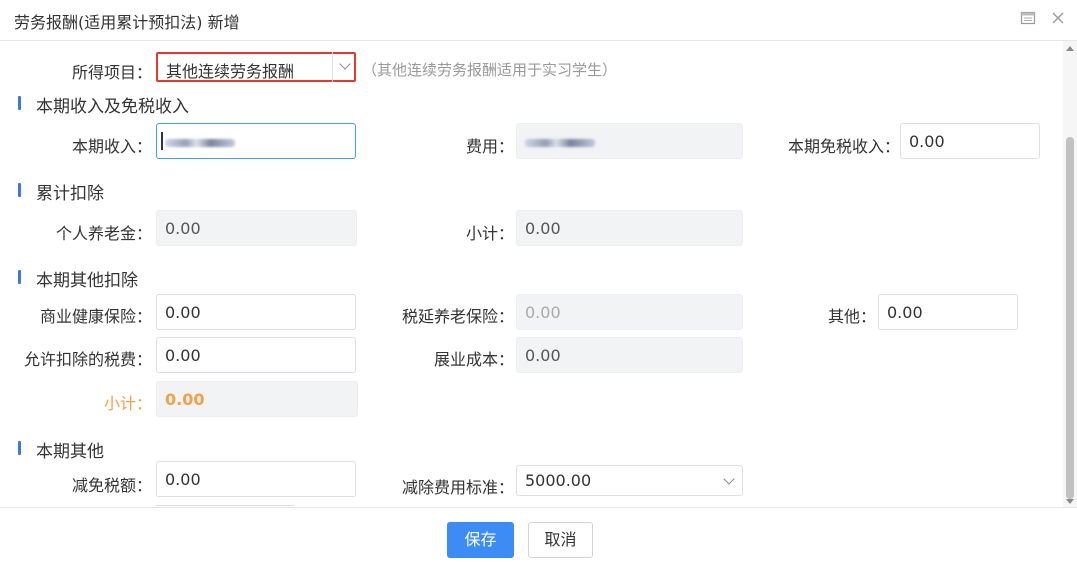  What do you see at coordinates (543, 312) in the screenshot?
I see `tax-deferred-pension-value: 0.00` at bounding box center [543, 312].